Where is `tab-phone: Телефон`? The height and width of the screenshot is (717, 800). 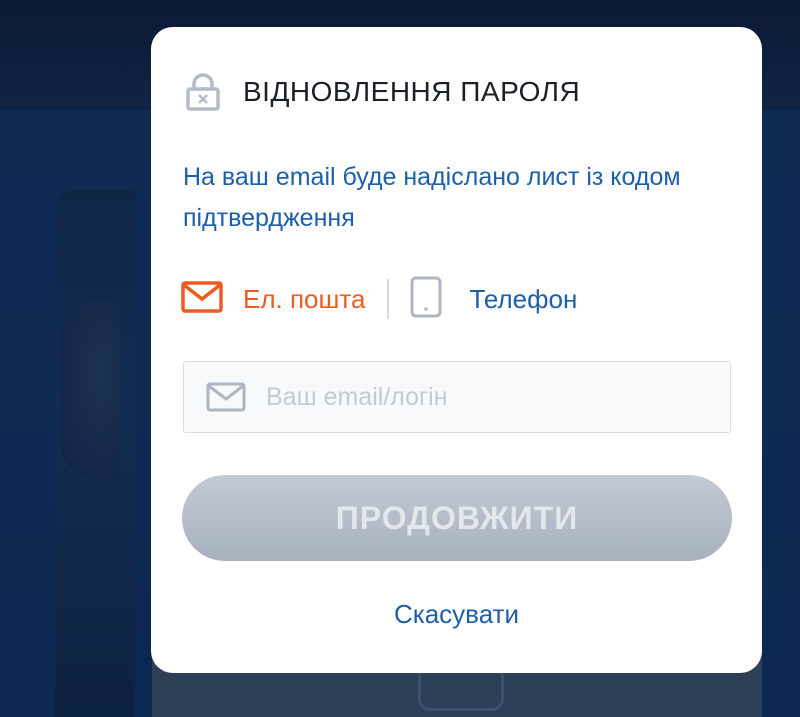 tab-phone: Телефон is located at coordinates (493, 299).